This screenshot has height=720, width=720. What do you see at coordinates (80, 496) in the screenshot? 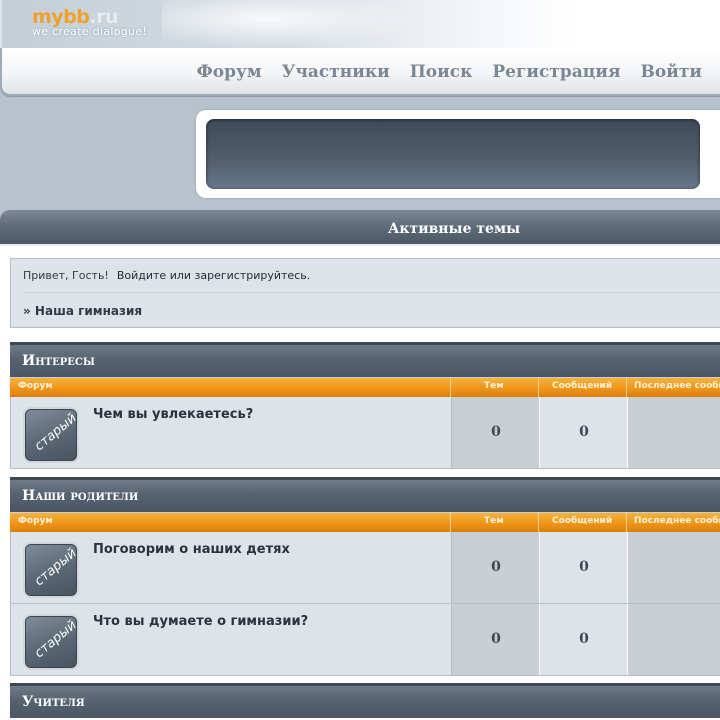
I see `category-title: Наши родители` at bounding box center [80, 496].